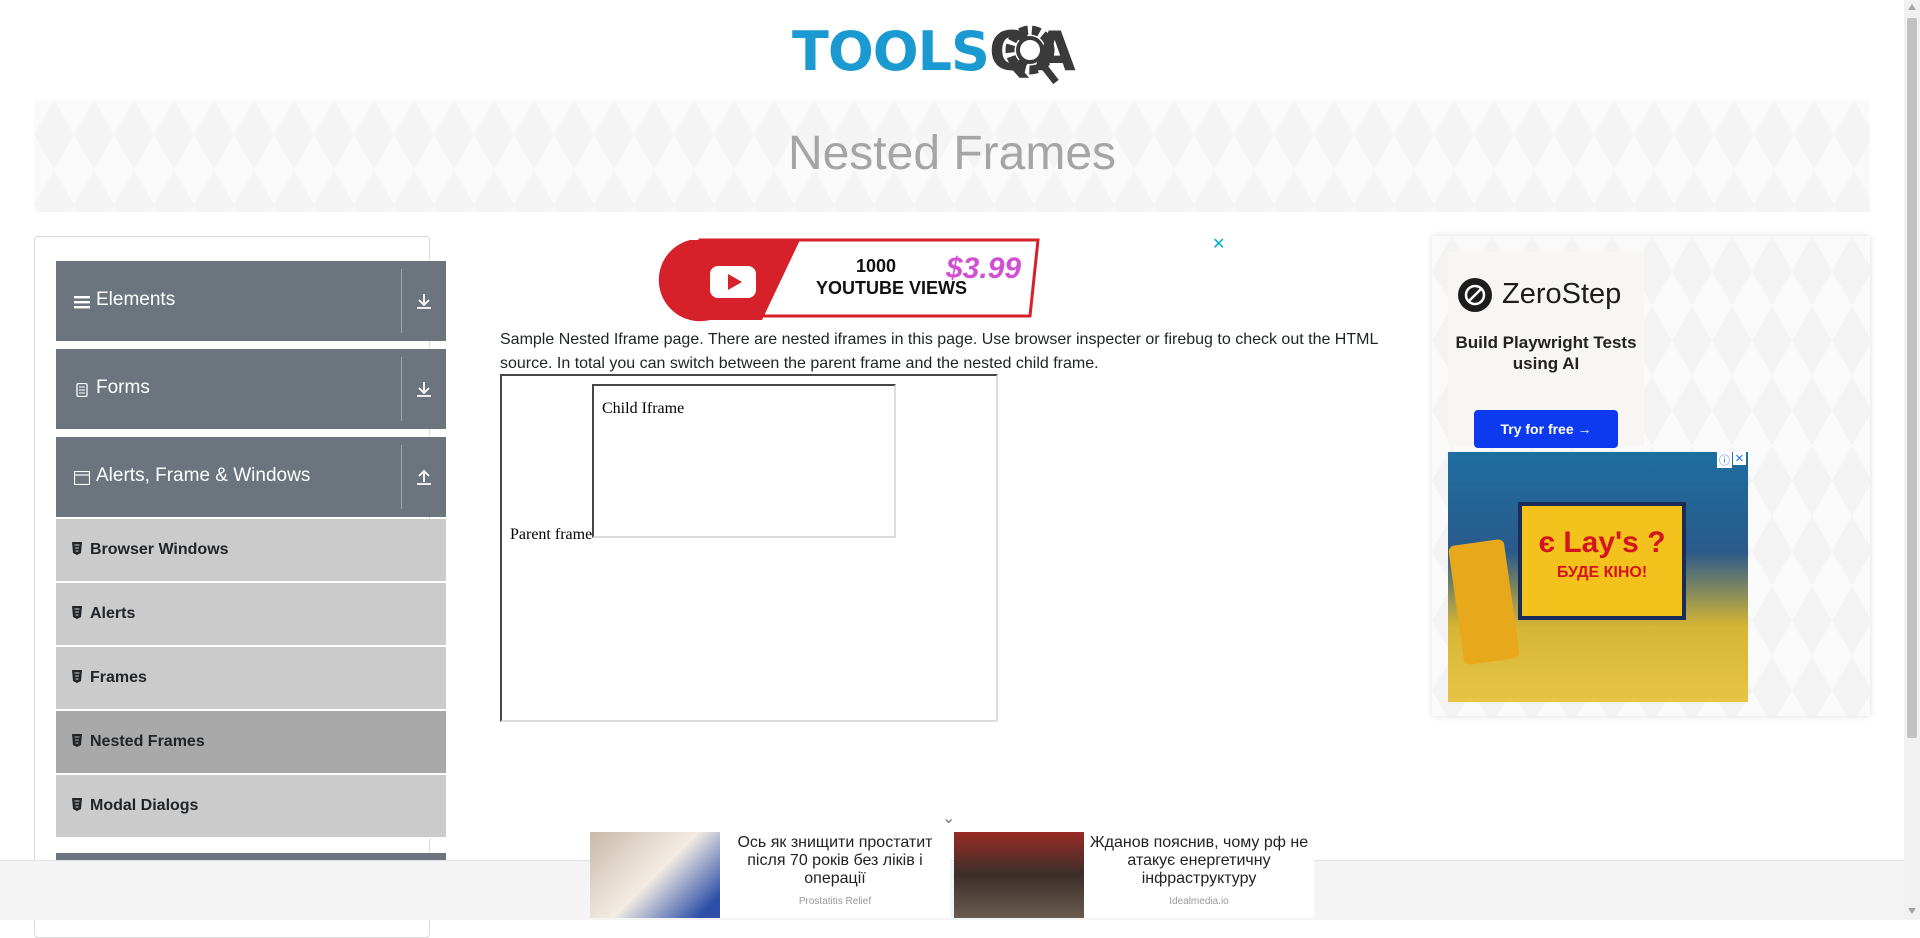  What do you see at coordinates (251, 551) in the screenshot?
I see `sidebar-item-browser-windows: Browser Windows` at bounding box center [251, 551].